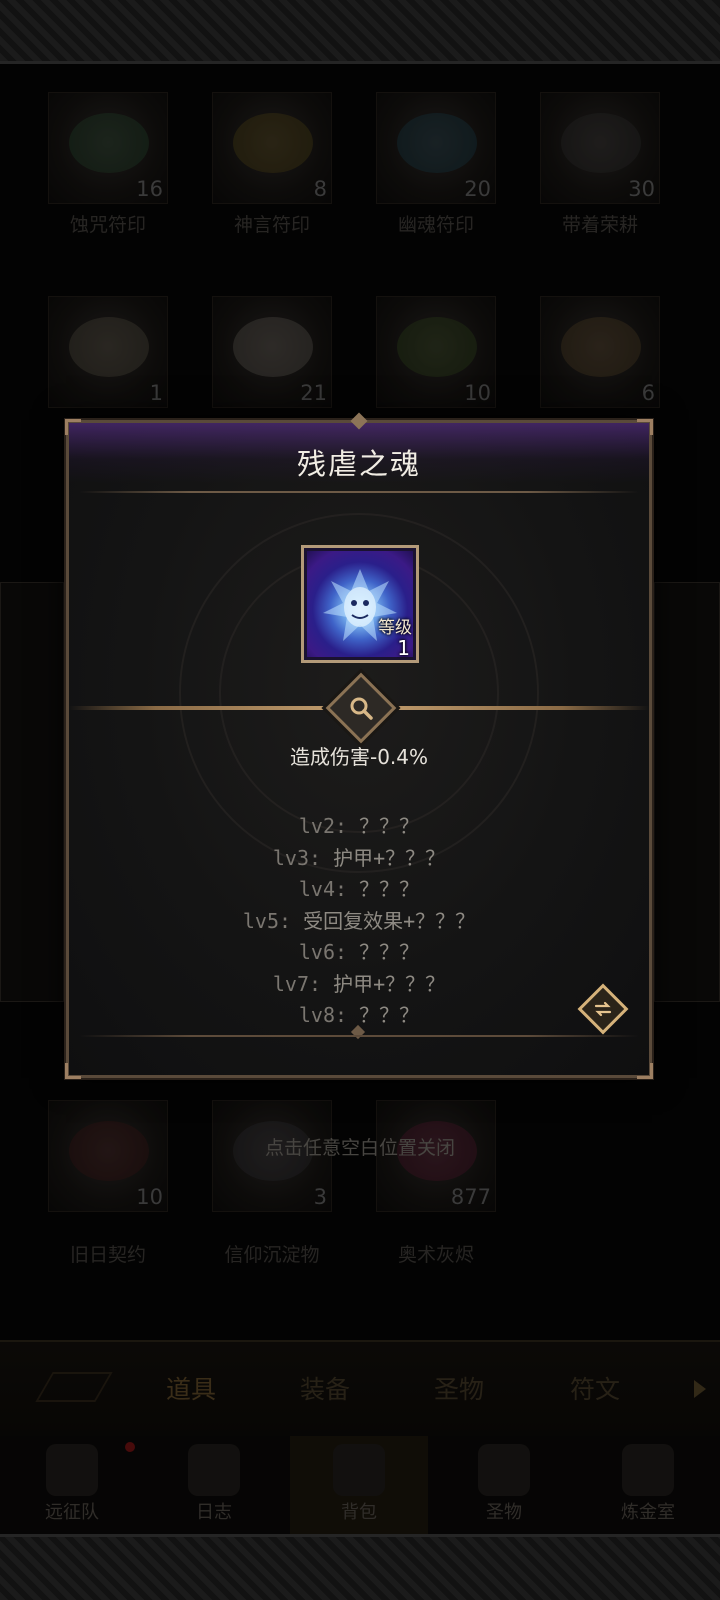 The width and height of the screenshot is (720, 1600). Describe the element at coordinates (360, 604) in the screenshot. I see `item-icon-frame: 等级 1` at that location.